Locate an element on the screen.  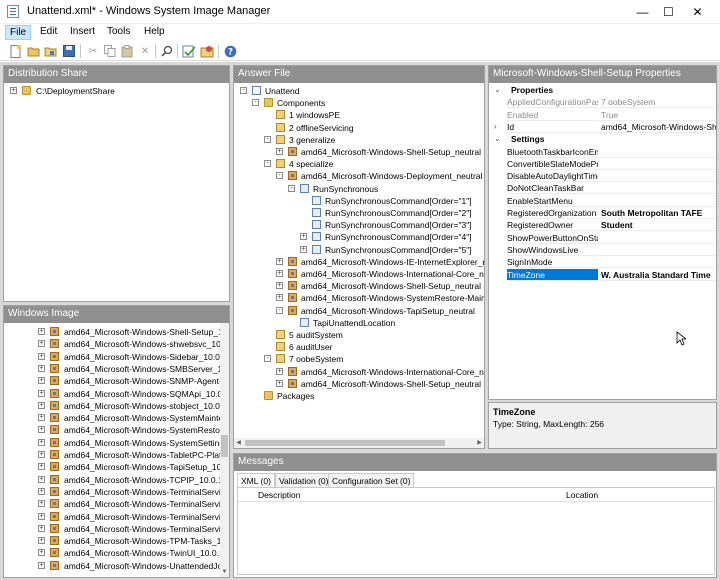
answer-file-hscrollbar: ◀ ▶ is located at coordinates (359, 443).